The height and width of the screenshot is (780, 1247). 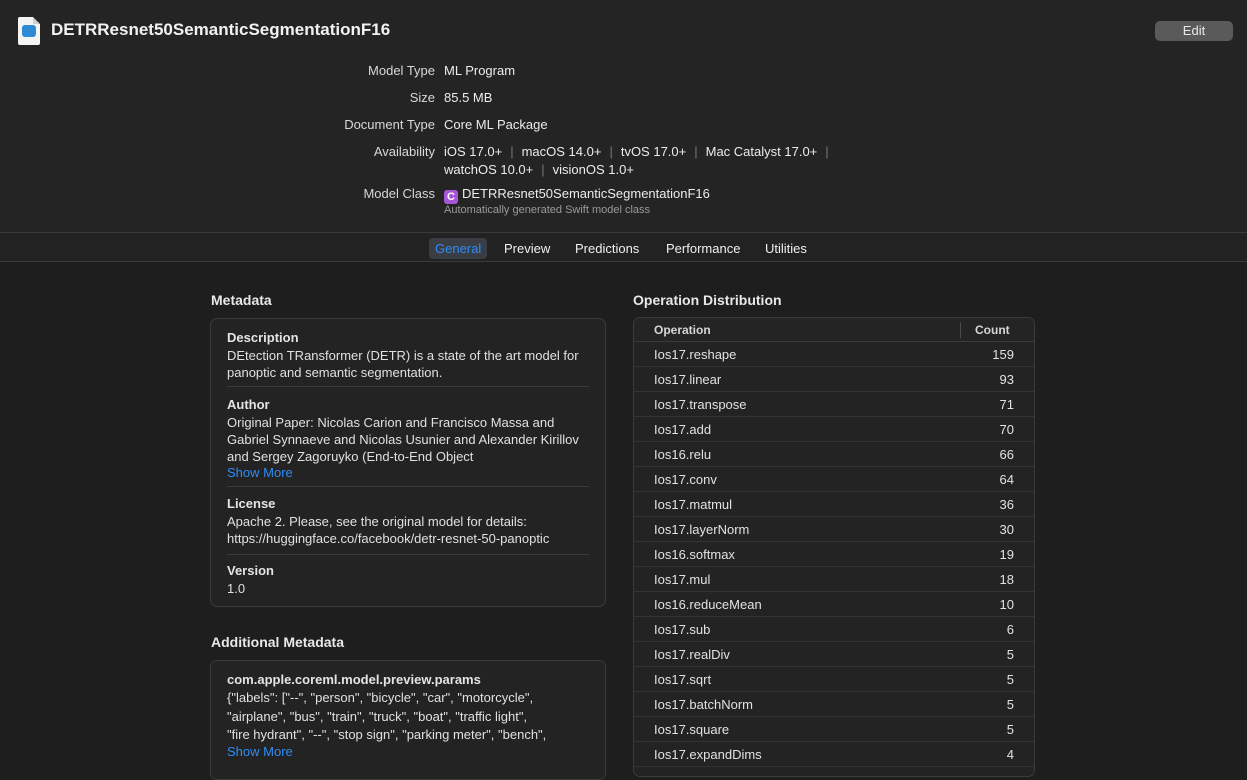 What do you see at coordinates (607, 248) in the screenshot?
I see `tab-predictions: Predictions` at bounding box center [607, 248].